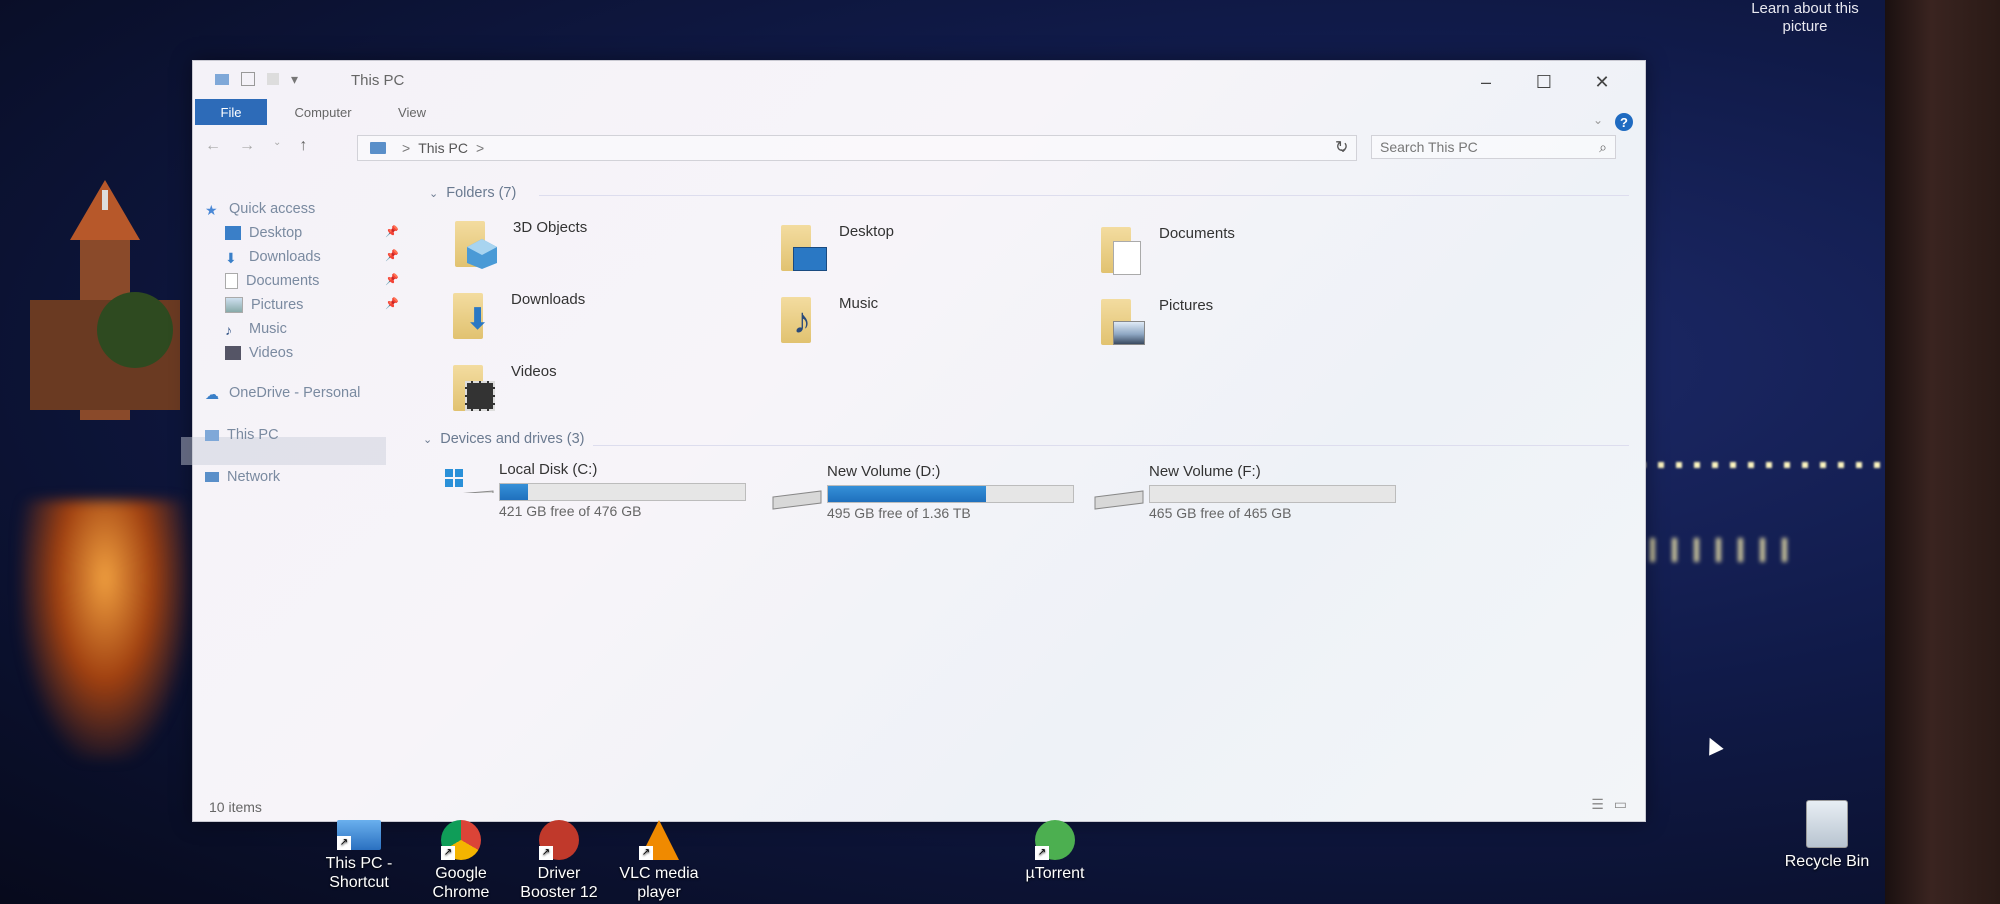 This screenshot has width=2000, height=904. Describe the element at coordinates (1624, 122) in the screenshot. I see `help-icon: ?` at that location.